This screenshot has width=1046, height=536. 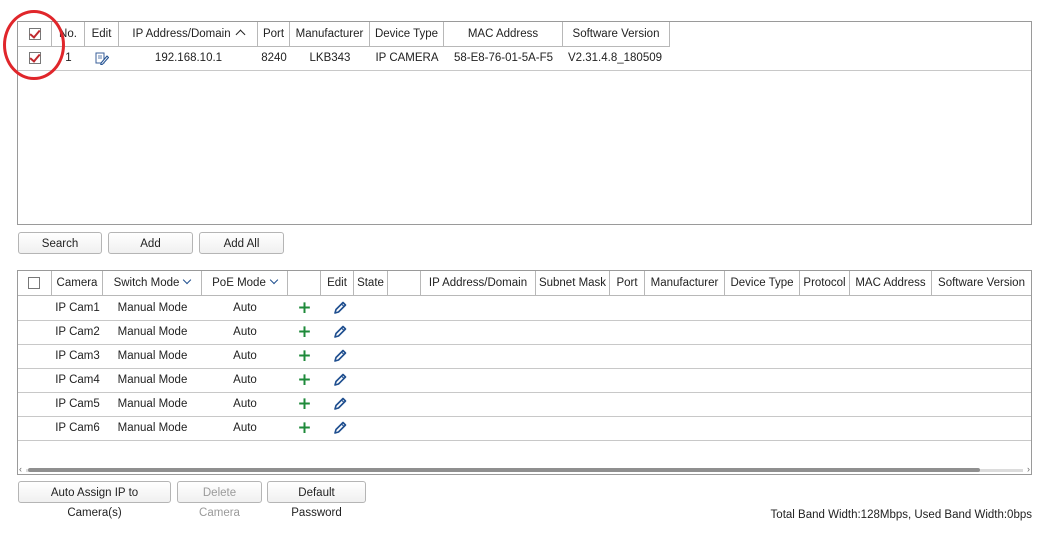 I want to click on table-row: IP Cam2 Manual Mode Auto +, so click(x=524, y=332).